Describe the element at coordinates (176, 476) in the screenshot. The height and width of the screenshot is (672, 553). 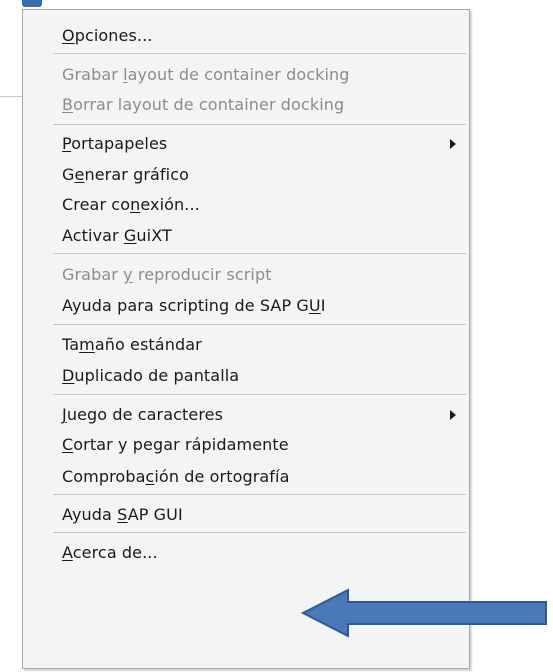
I see `menu-item-label: Comprobación de ortografía` at that location.